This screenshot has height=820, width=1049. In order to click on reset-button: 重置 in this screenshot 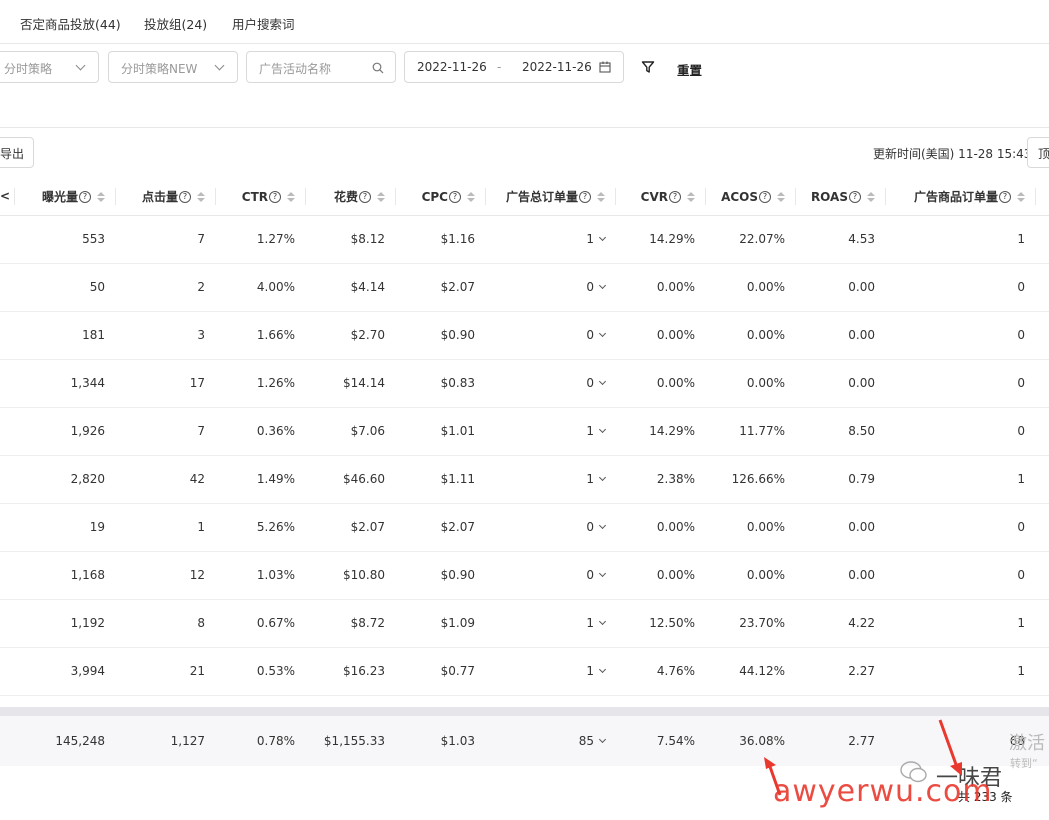, I will do `click(689, 69)`.